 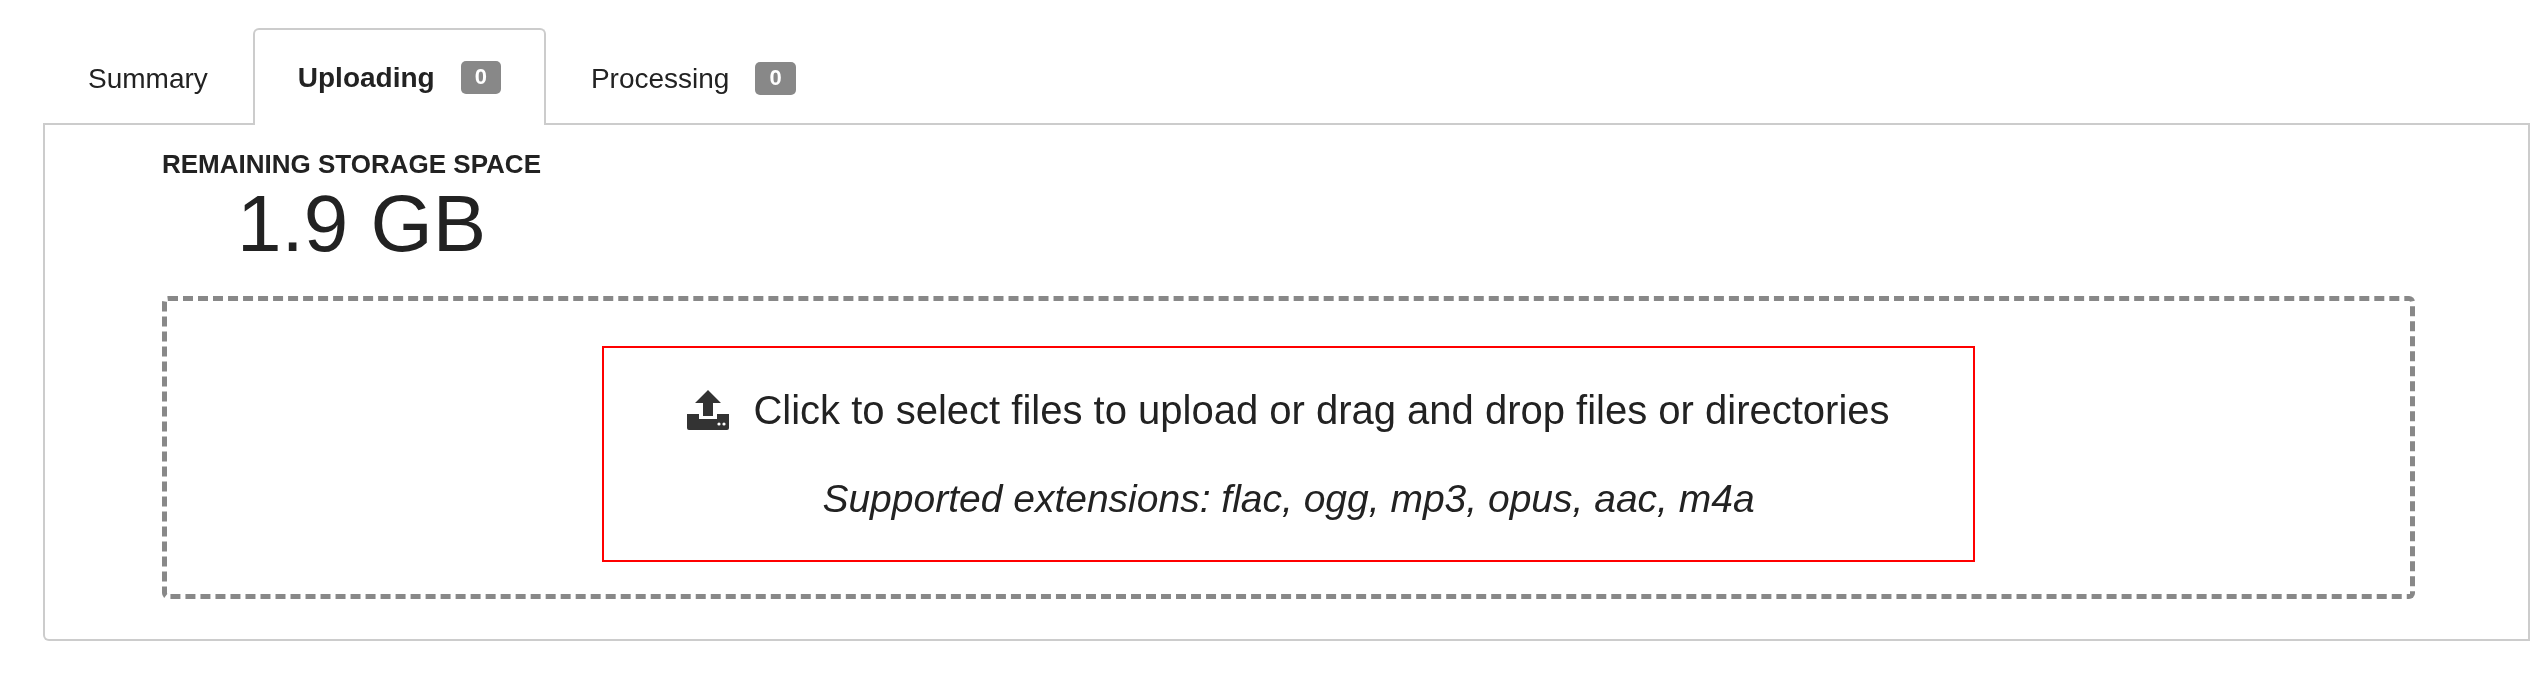 I want to click on tab: Uploading 0, so click(x=399, y=76).